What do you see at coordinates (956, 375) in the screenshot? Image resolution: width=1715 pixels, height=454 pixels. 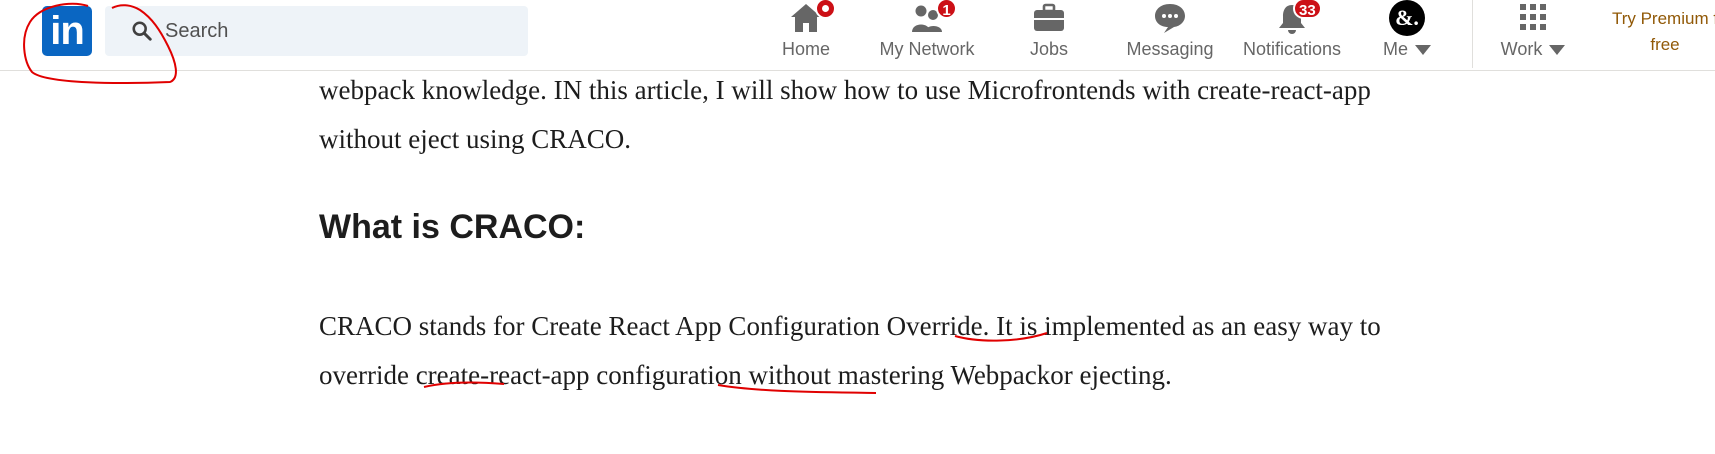 I see `craco-text-4: without mastering Webpackor ejecting.` at bounding box center [956, 375].